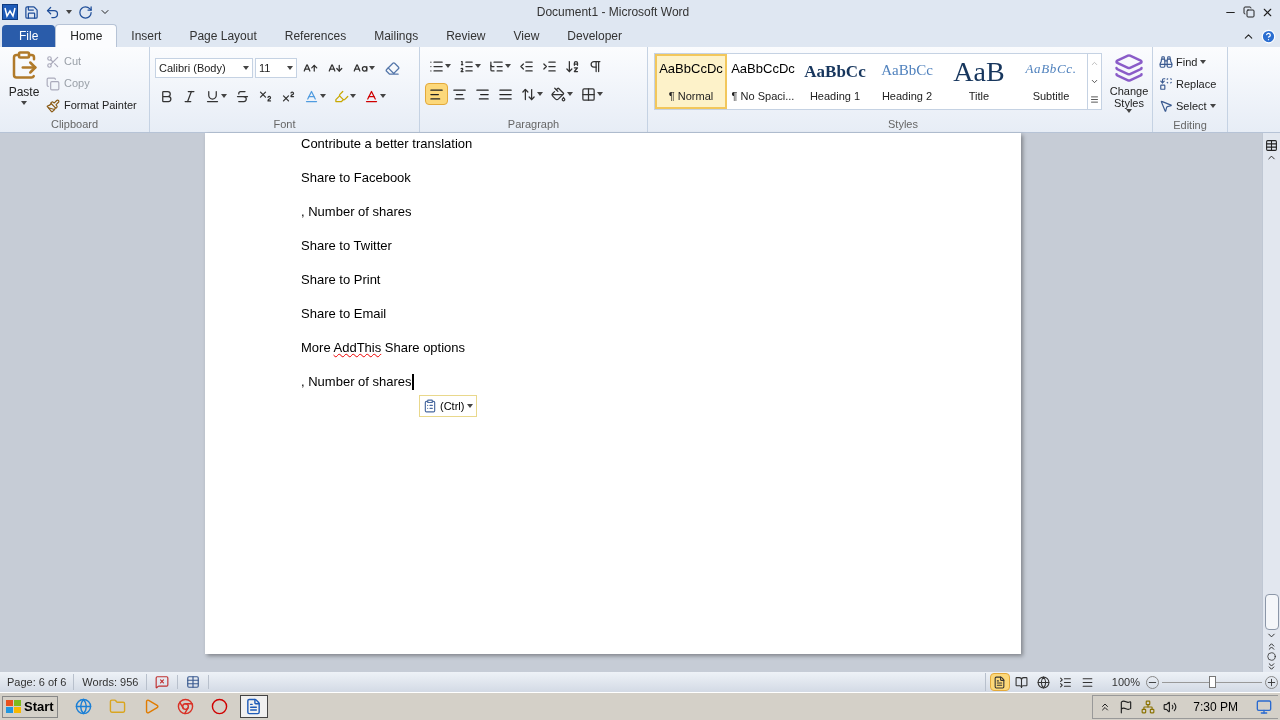  I want to click on superscript-icon, so click(288, 96).